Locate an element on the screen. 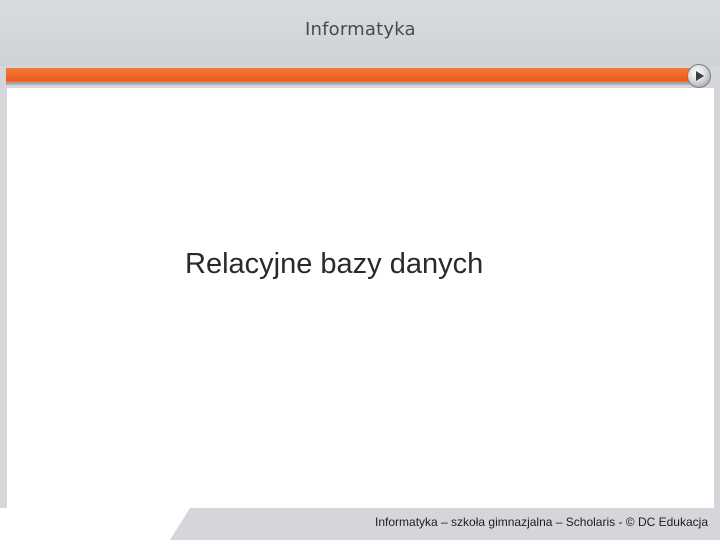  header-title: Informatyka is located at coordinates (360, 29).